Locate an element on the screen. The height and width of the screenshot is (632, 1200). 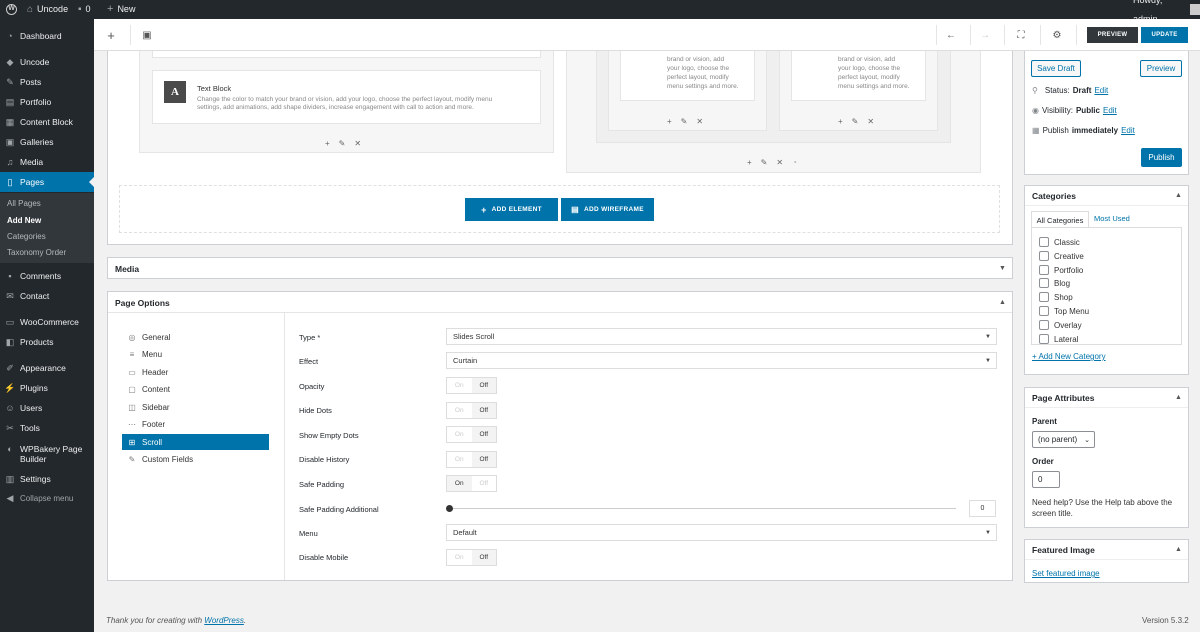
slider-handle is located at coordinates (449, 508).